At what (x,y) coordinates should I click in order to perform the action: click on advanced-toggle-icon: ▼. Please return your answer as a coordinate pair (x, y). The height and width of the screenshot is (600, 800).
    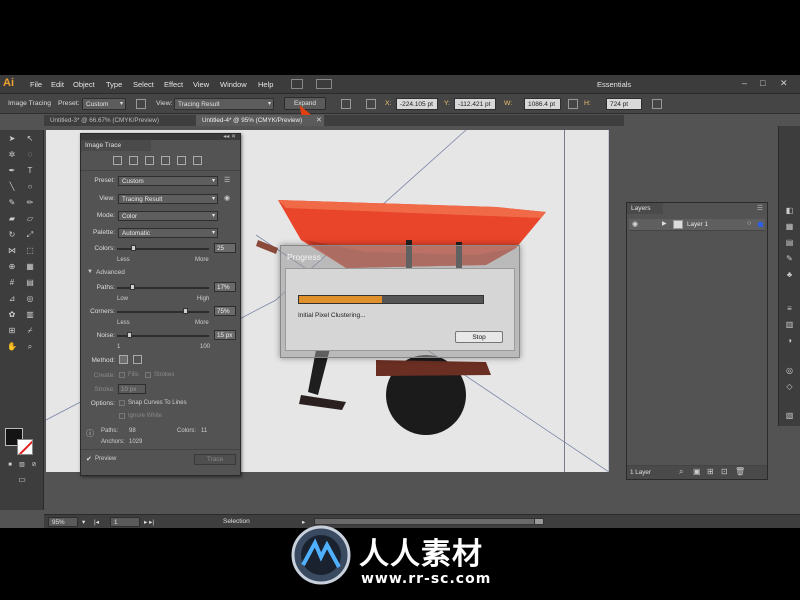
    Looking at the image, I should click on (90, 272).